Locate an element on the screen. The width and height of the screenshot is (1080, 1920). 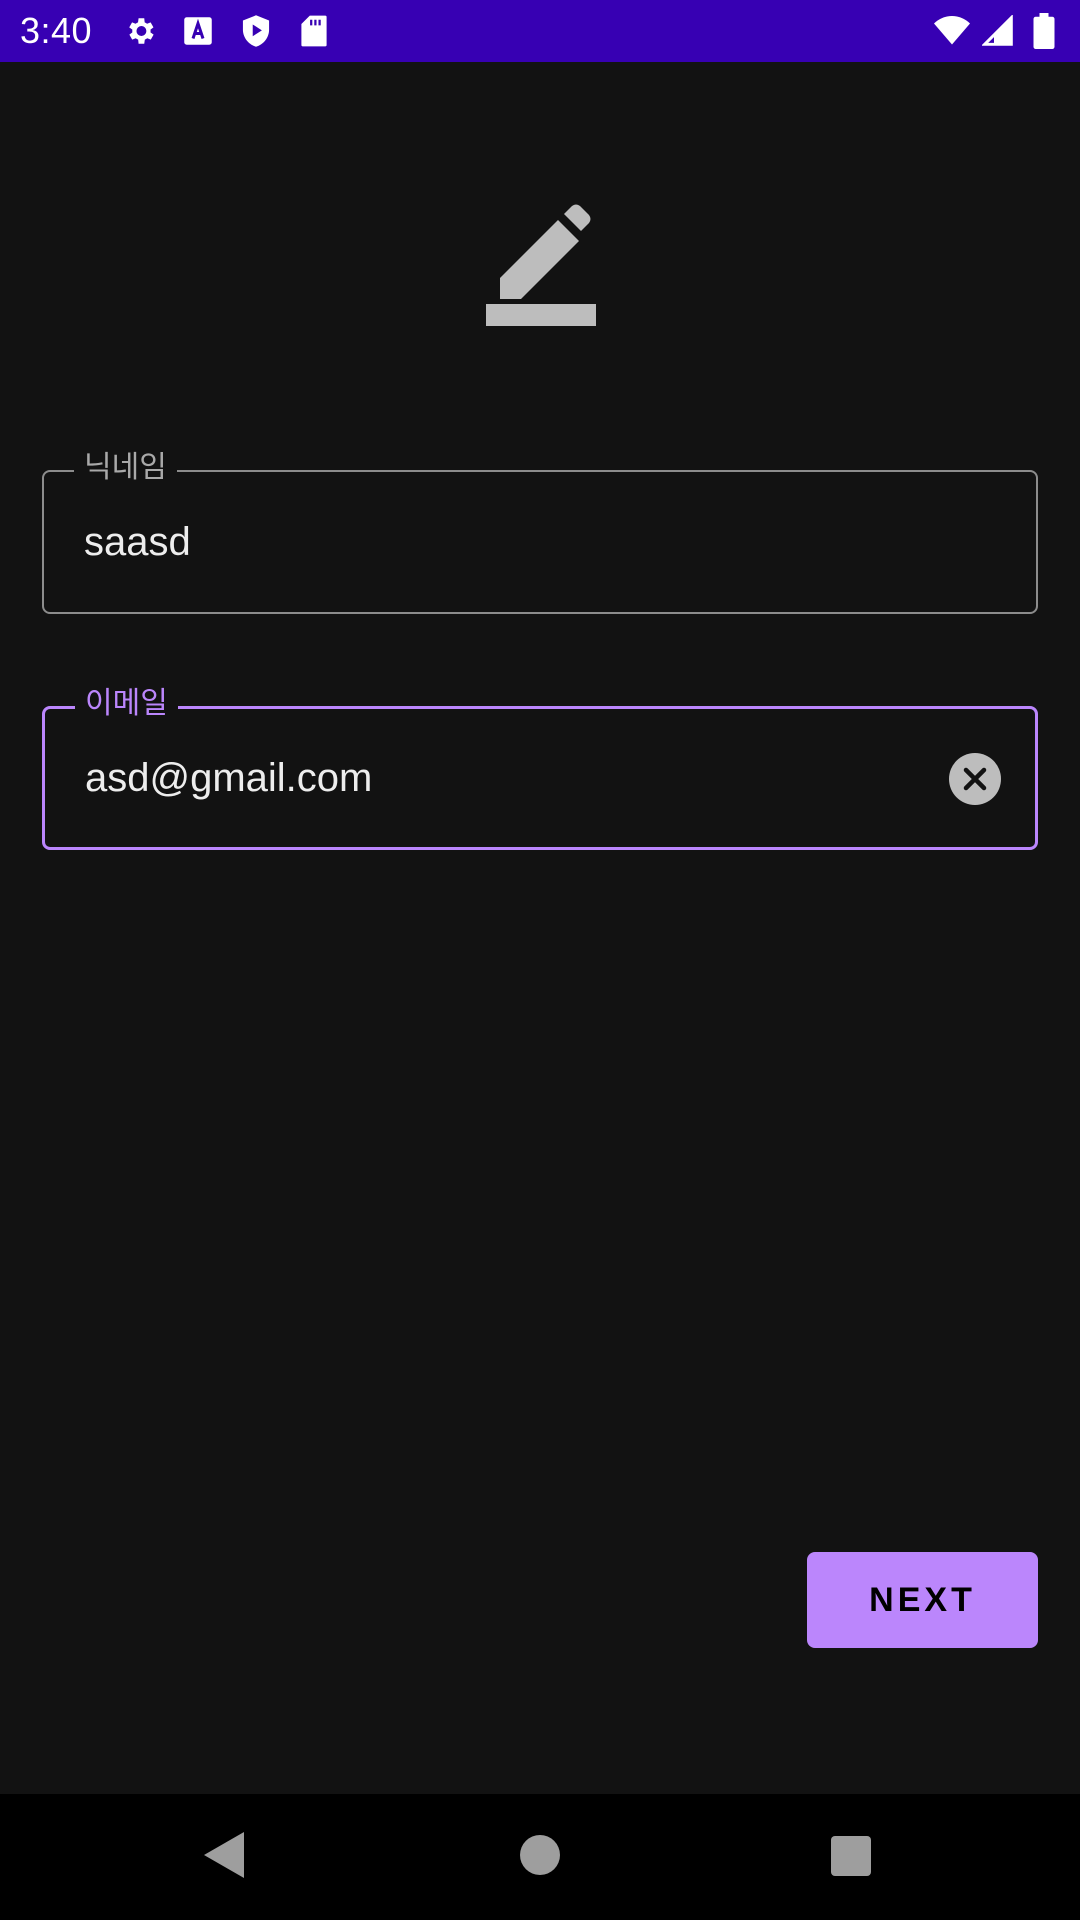
status-time: 3:40 is located at coordinates (56, 30).